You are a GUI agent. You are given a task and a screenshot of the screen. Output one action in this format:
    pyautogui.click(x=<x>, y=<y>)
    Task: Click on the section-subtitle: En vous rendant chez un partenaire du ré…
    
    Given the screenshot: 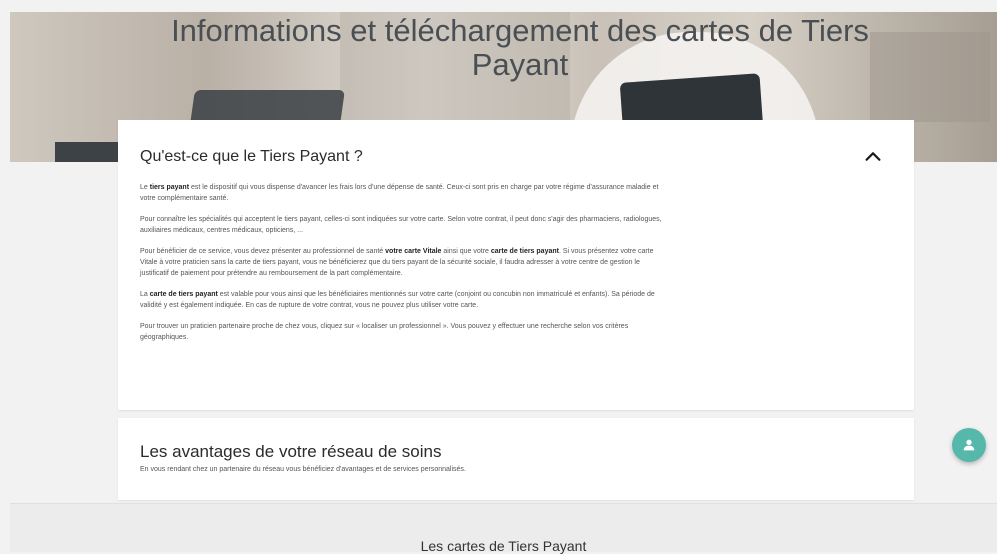 What is the action you would take?
    pyautogui.click(x=303, y=469)
    